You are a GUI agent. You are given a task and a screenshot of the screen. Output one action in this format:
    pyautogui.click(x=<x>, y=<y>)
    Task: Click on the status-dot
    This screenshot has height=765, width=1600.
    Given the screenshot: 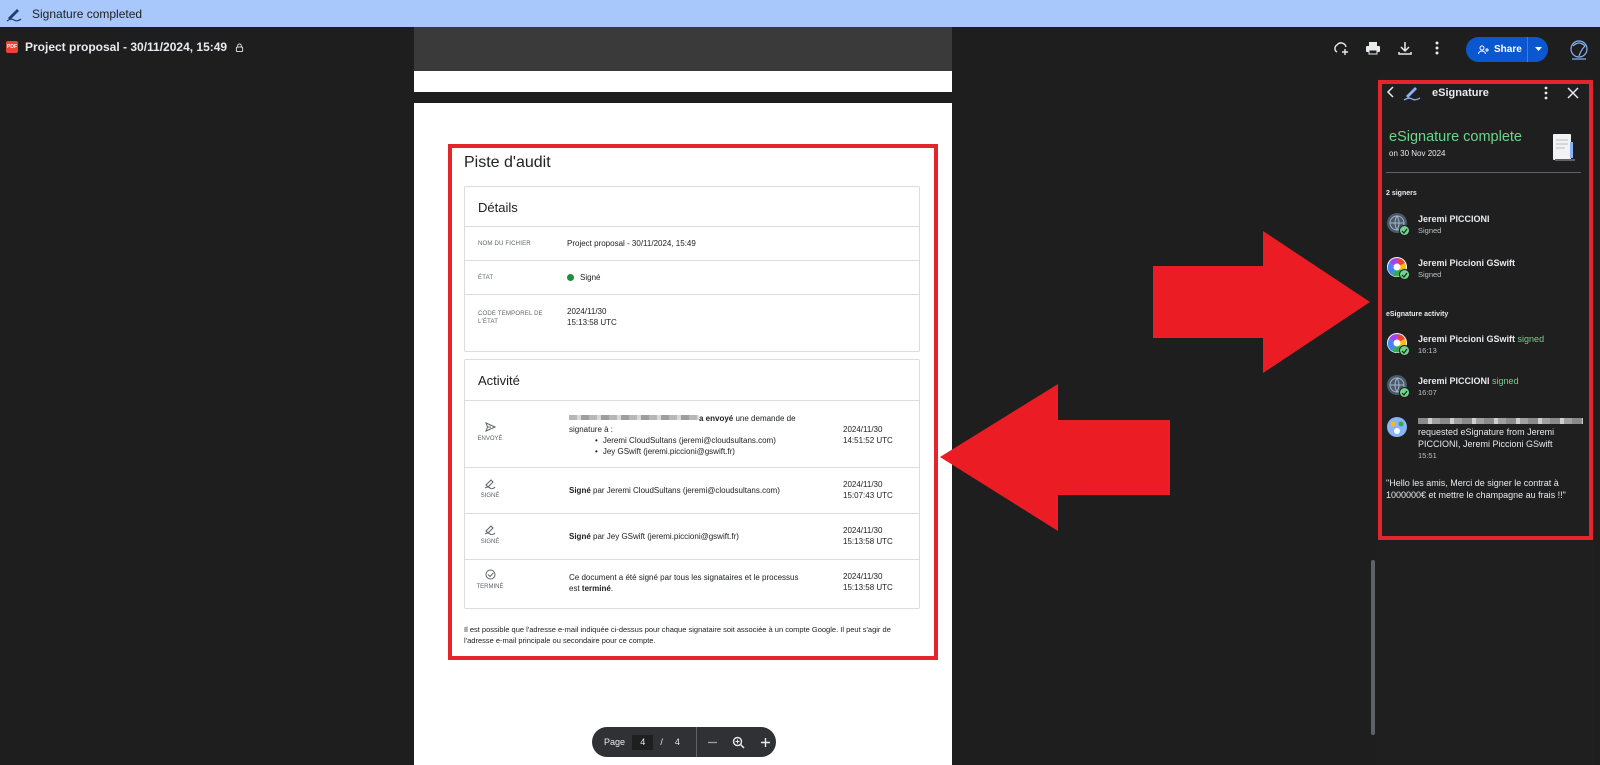 What is the action you would take?
    pyautogui.click(x=570, y=277)
    